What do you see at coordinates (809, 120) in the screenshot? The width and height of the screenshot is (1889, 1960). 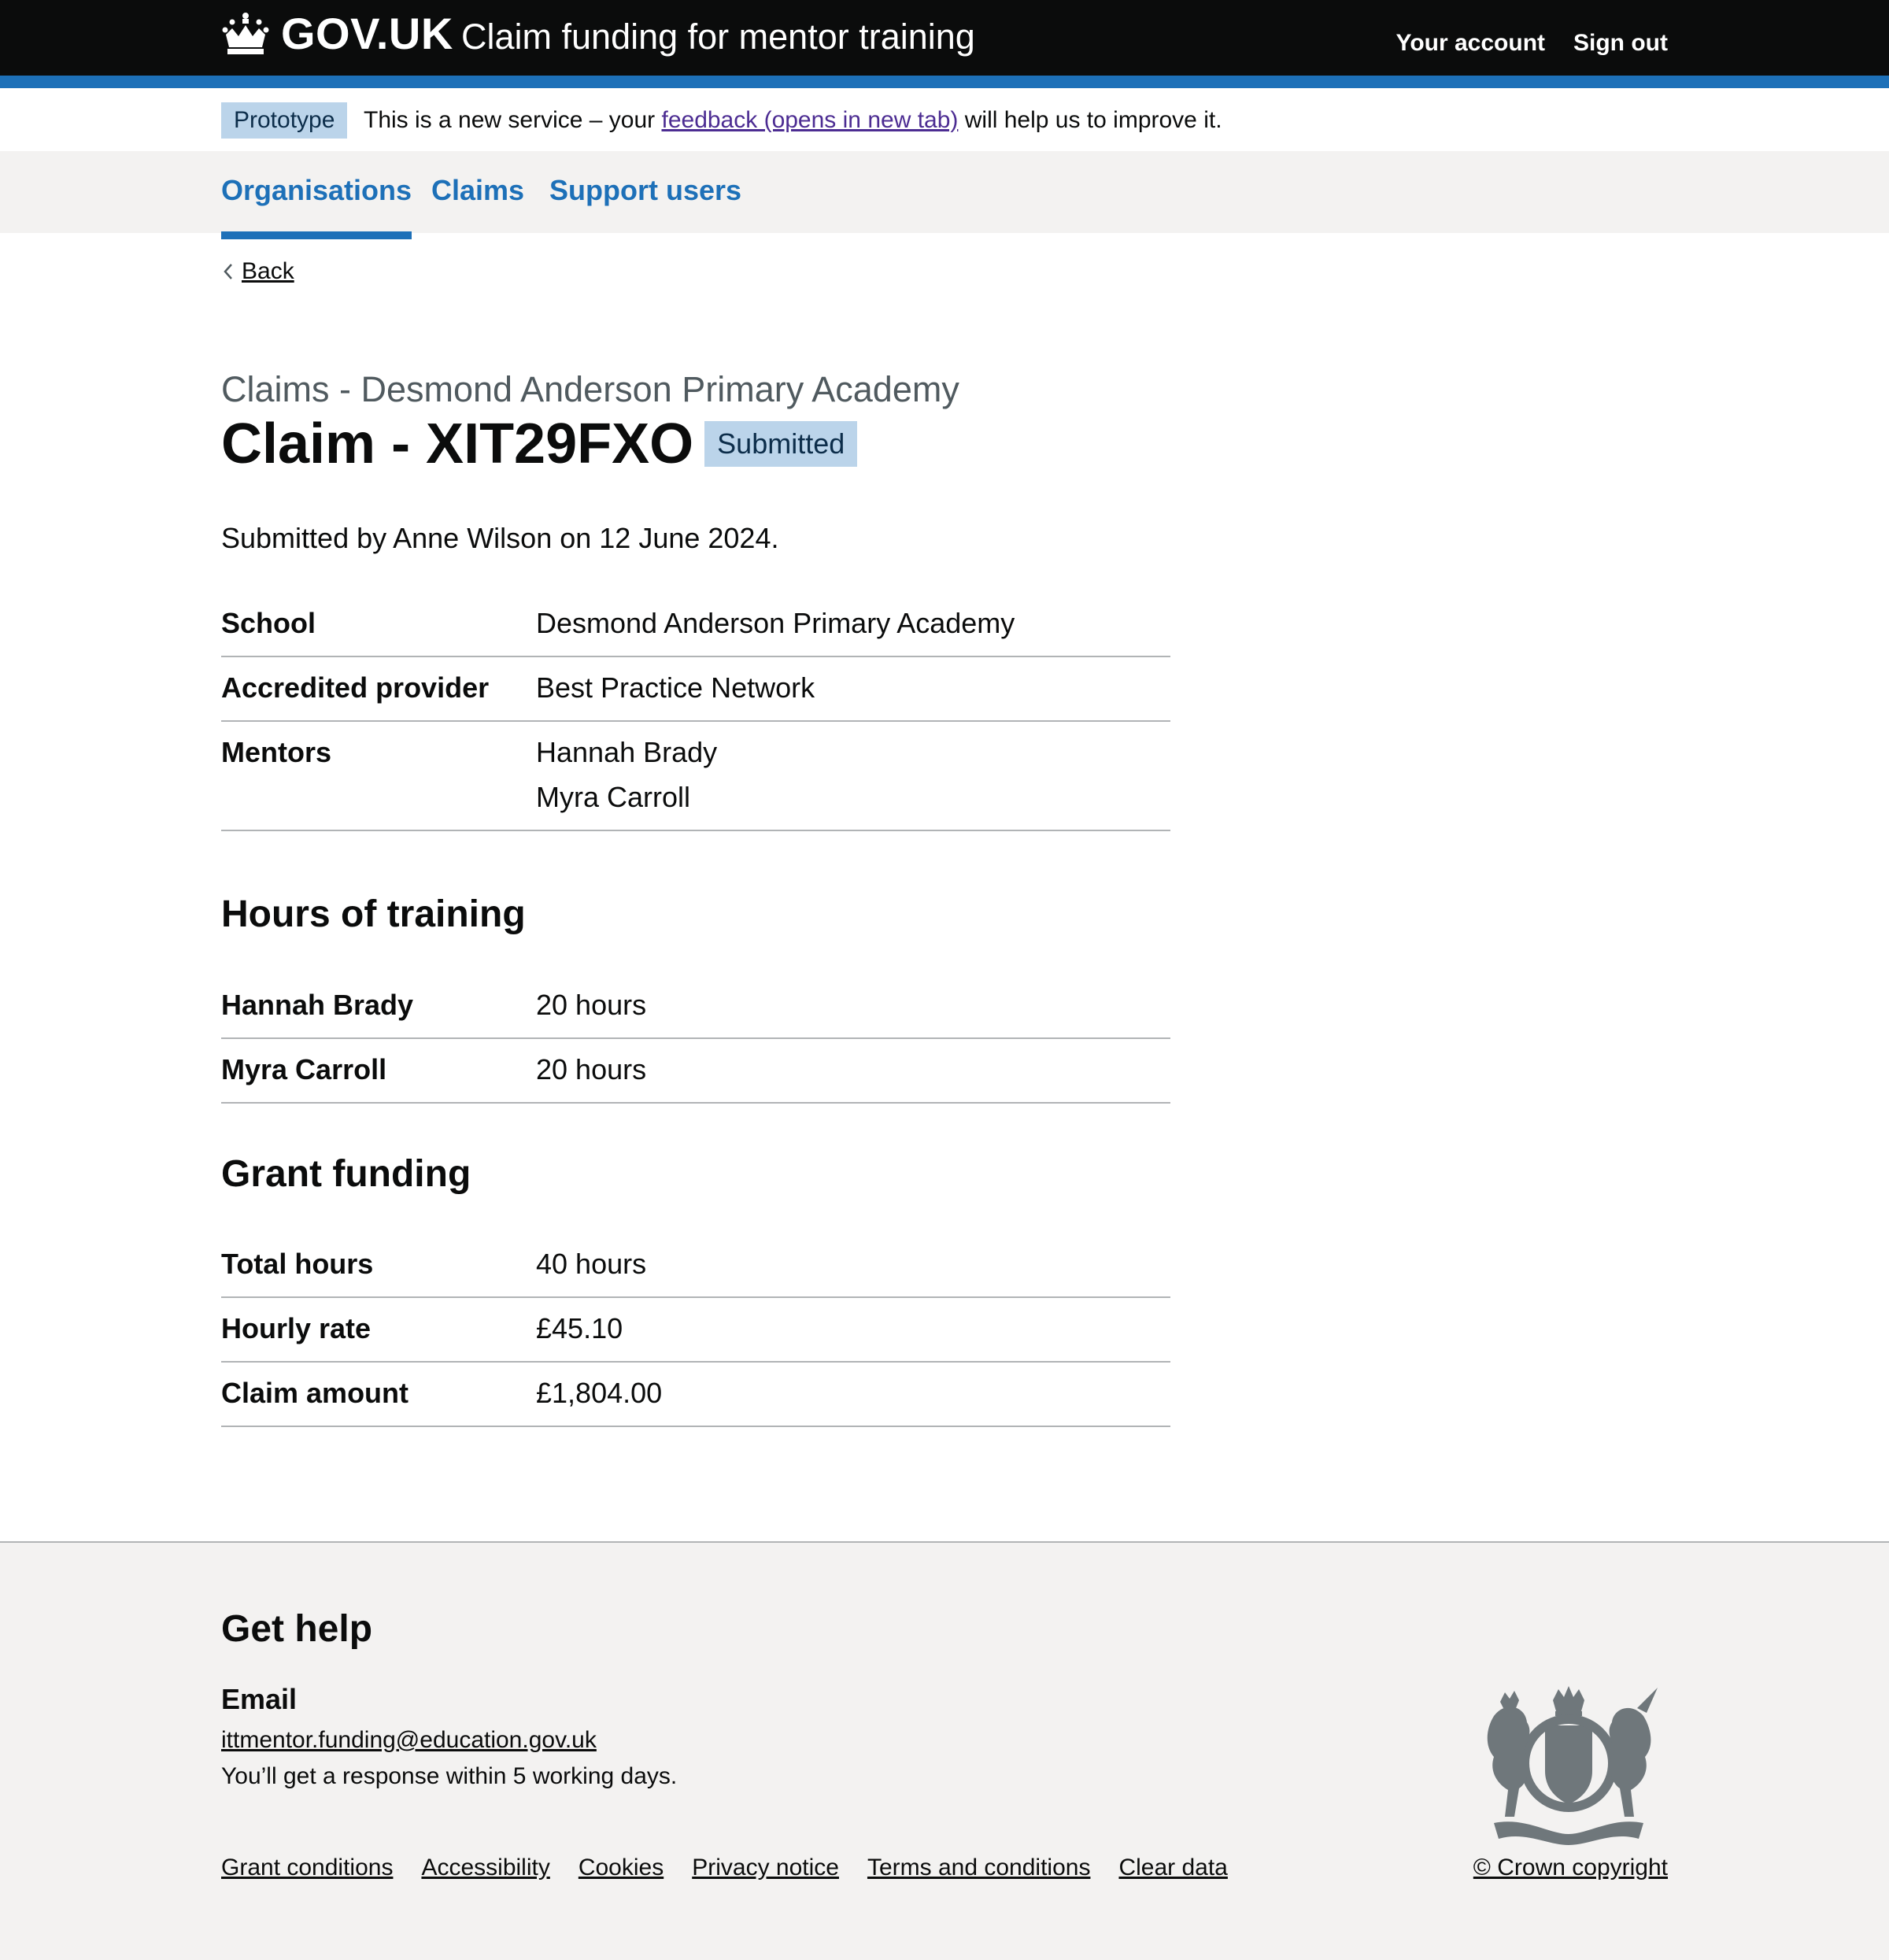 I see `feedback-link: feedback (opens in new tab)` at bounding box center [809, 120].